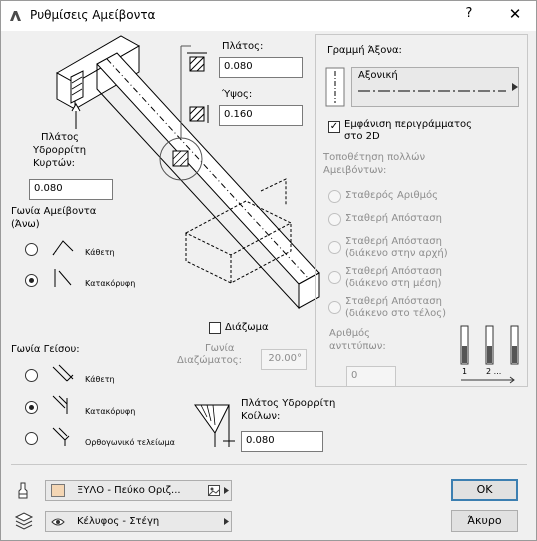  I want to click on rafter-height-icon, so click(199, 114).